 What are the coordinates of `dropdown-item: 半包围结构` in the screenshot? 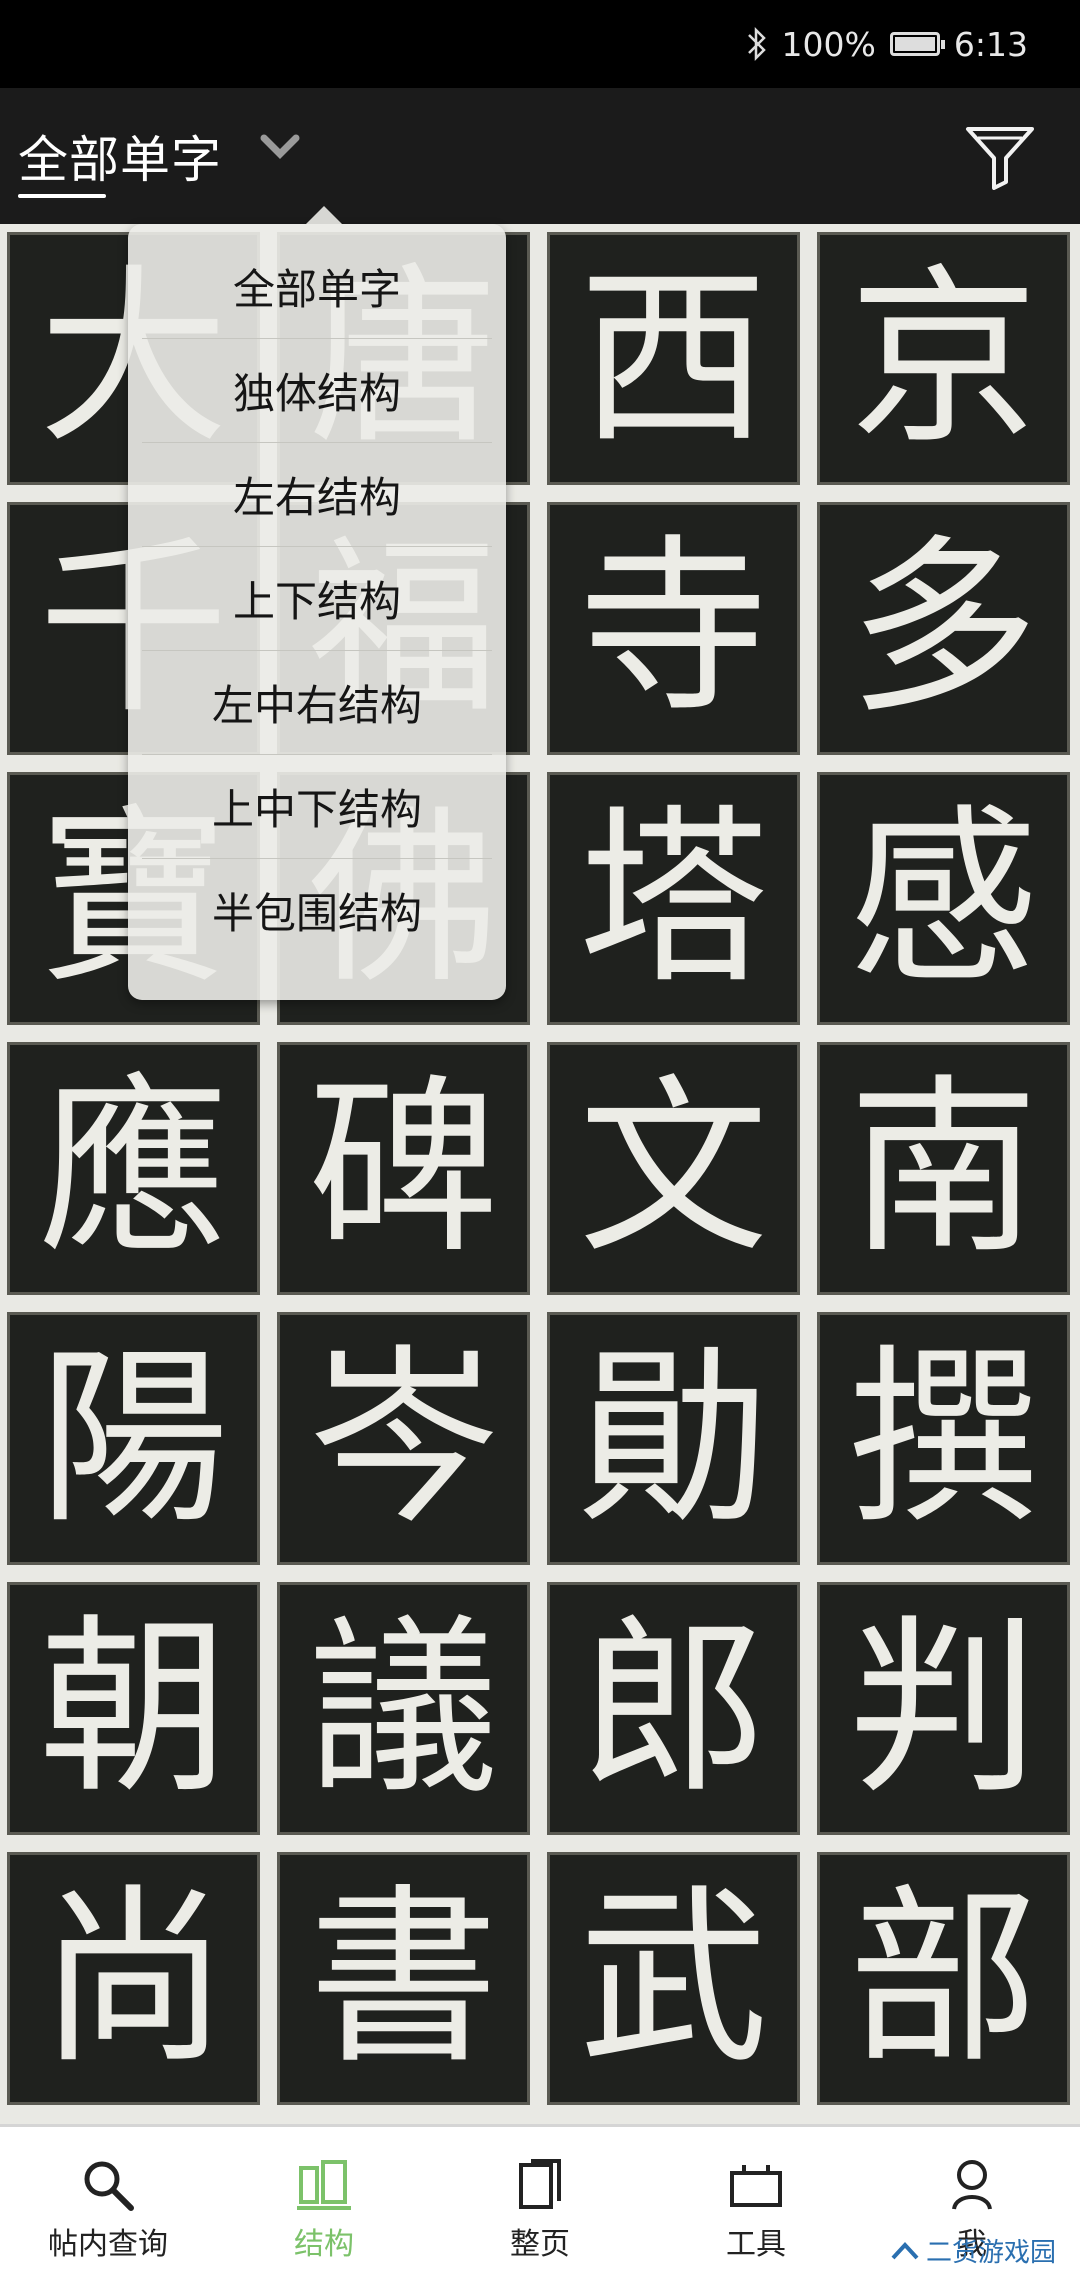 It's located at (317, 910).